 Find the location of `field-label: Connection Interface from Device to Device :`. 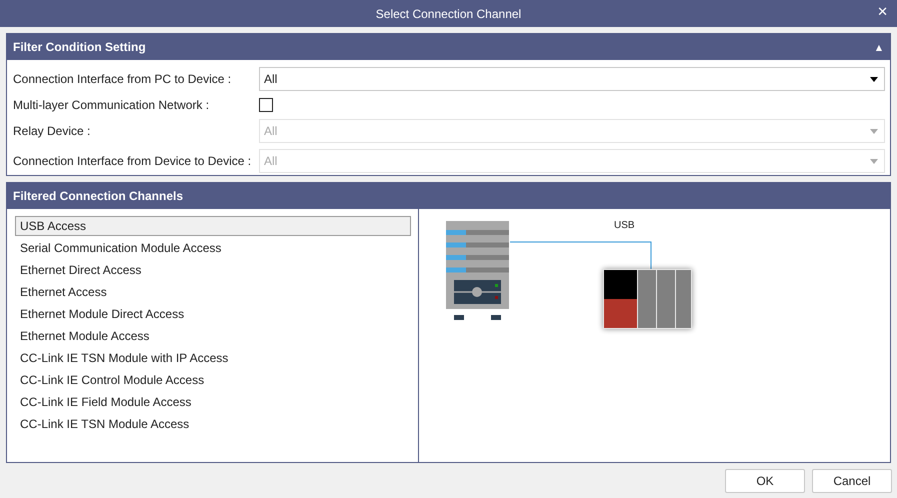

field-label: Connection Interface from Device to Device : is located at coordinates (132, 161).